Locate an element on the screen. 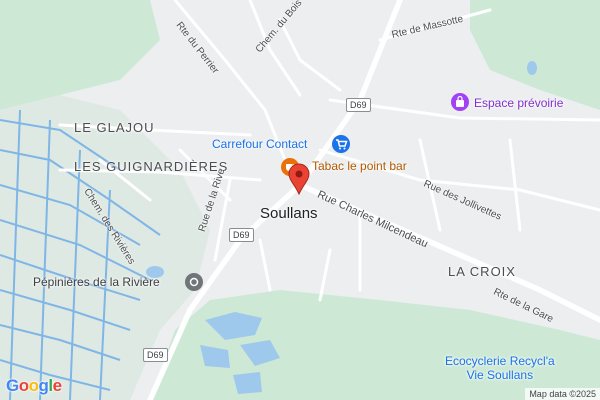 Image resolution: width=600 pixels, height=400 pixels. location-pin-icon is located at coordinates (299, 179).